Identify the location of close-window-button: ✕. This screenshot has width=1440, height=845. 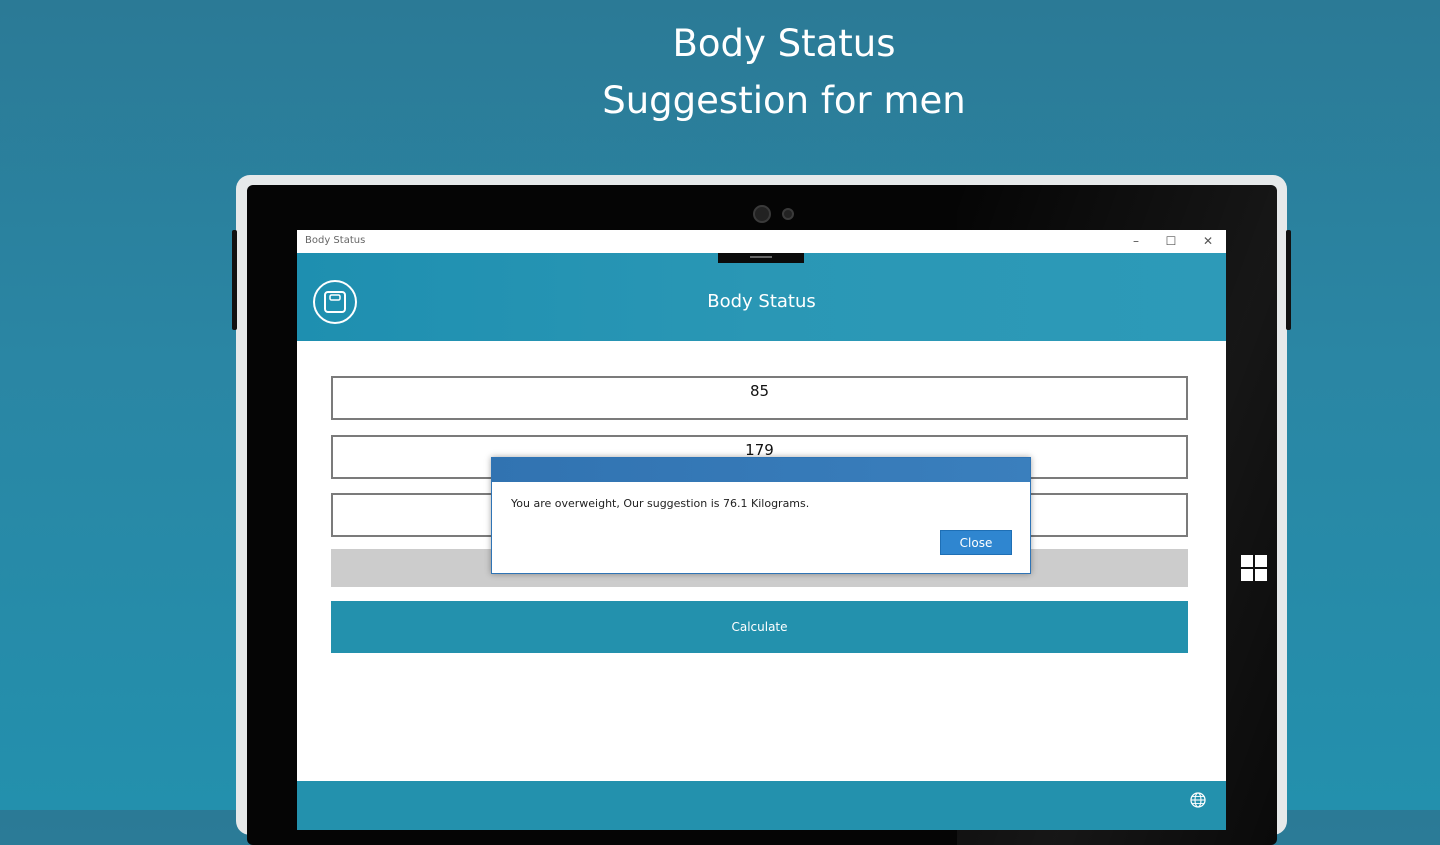
(1208, 241).